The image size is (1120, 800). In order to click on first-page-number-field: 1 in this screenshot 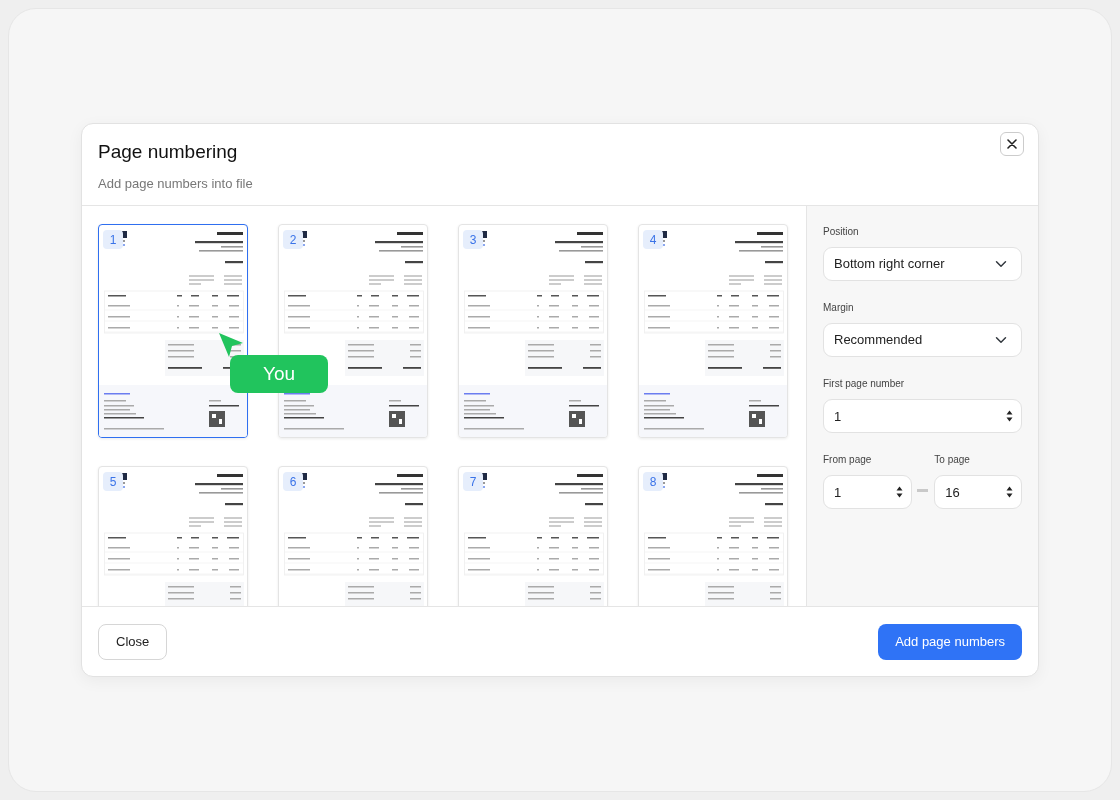, I will do `click(922, 416)`.